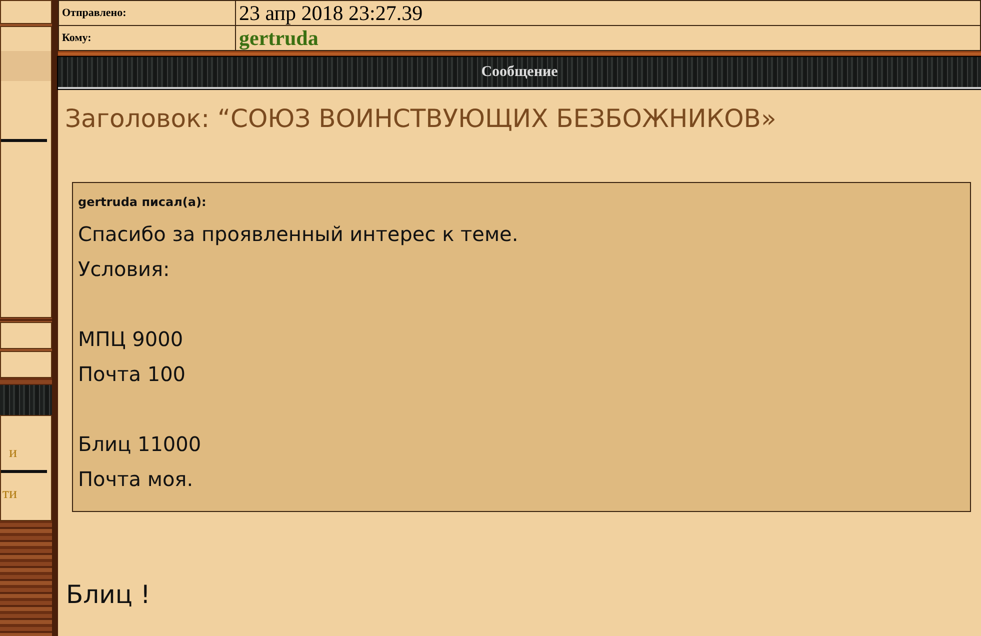 This screenshot has width=981, height=636. I want to click on quote-line: Почта моя., so click(136, 479).